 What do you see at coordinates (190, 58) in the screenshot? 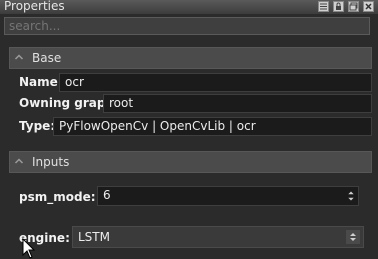
I see `base-section-header: Base` at bounding box center [190, 58].